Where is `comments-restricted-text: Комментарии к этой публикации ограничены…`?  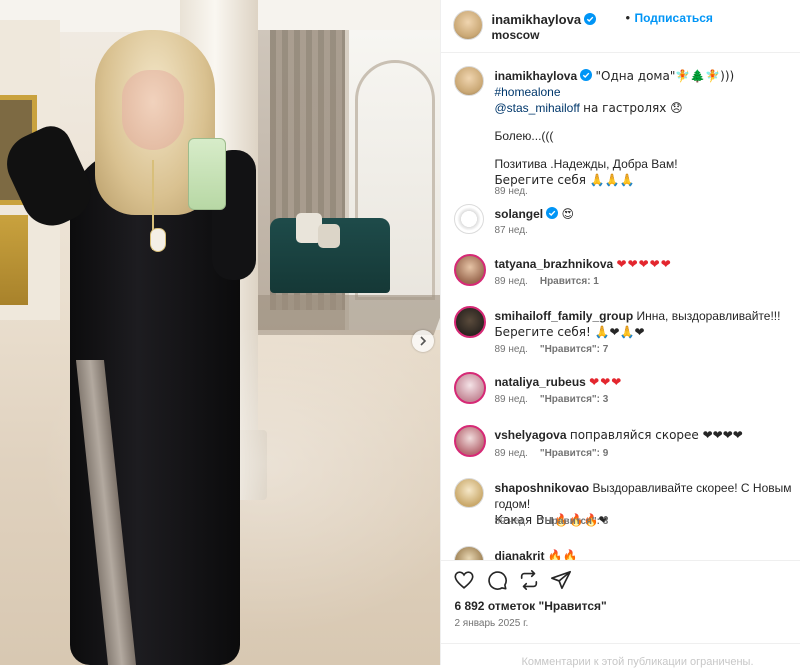
comments-restricted-text: Комментарии к этой публикации ограничены… is located at coordinates (637, 662).